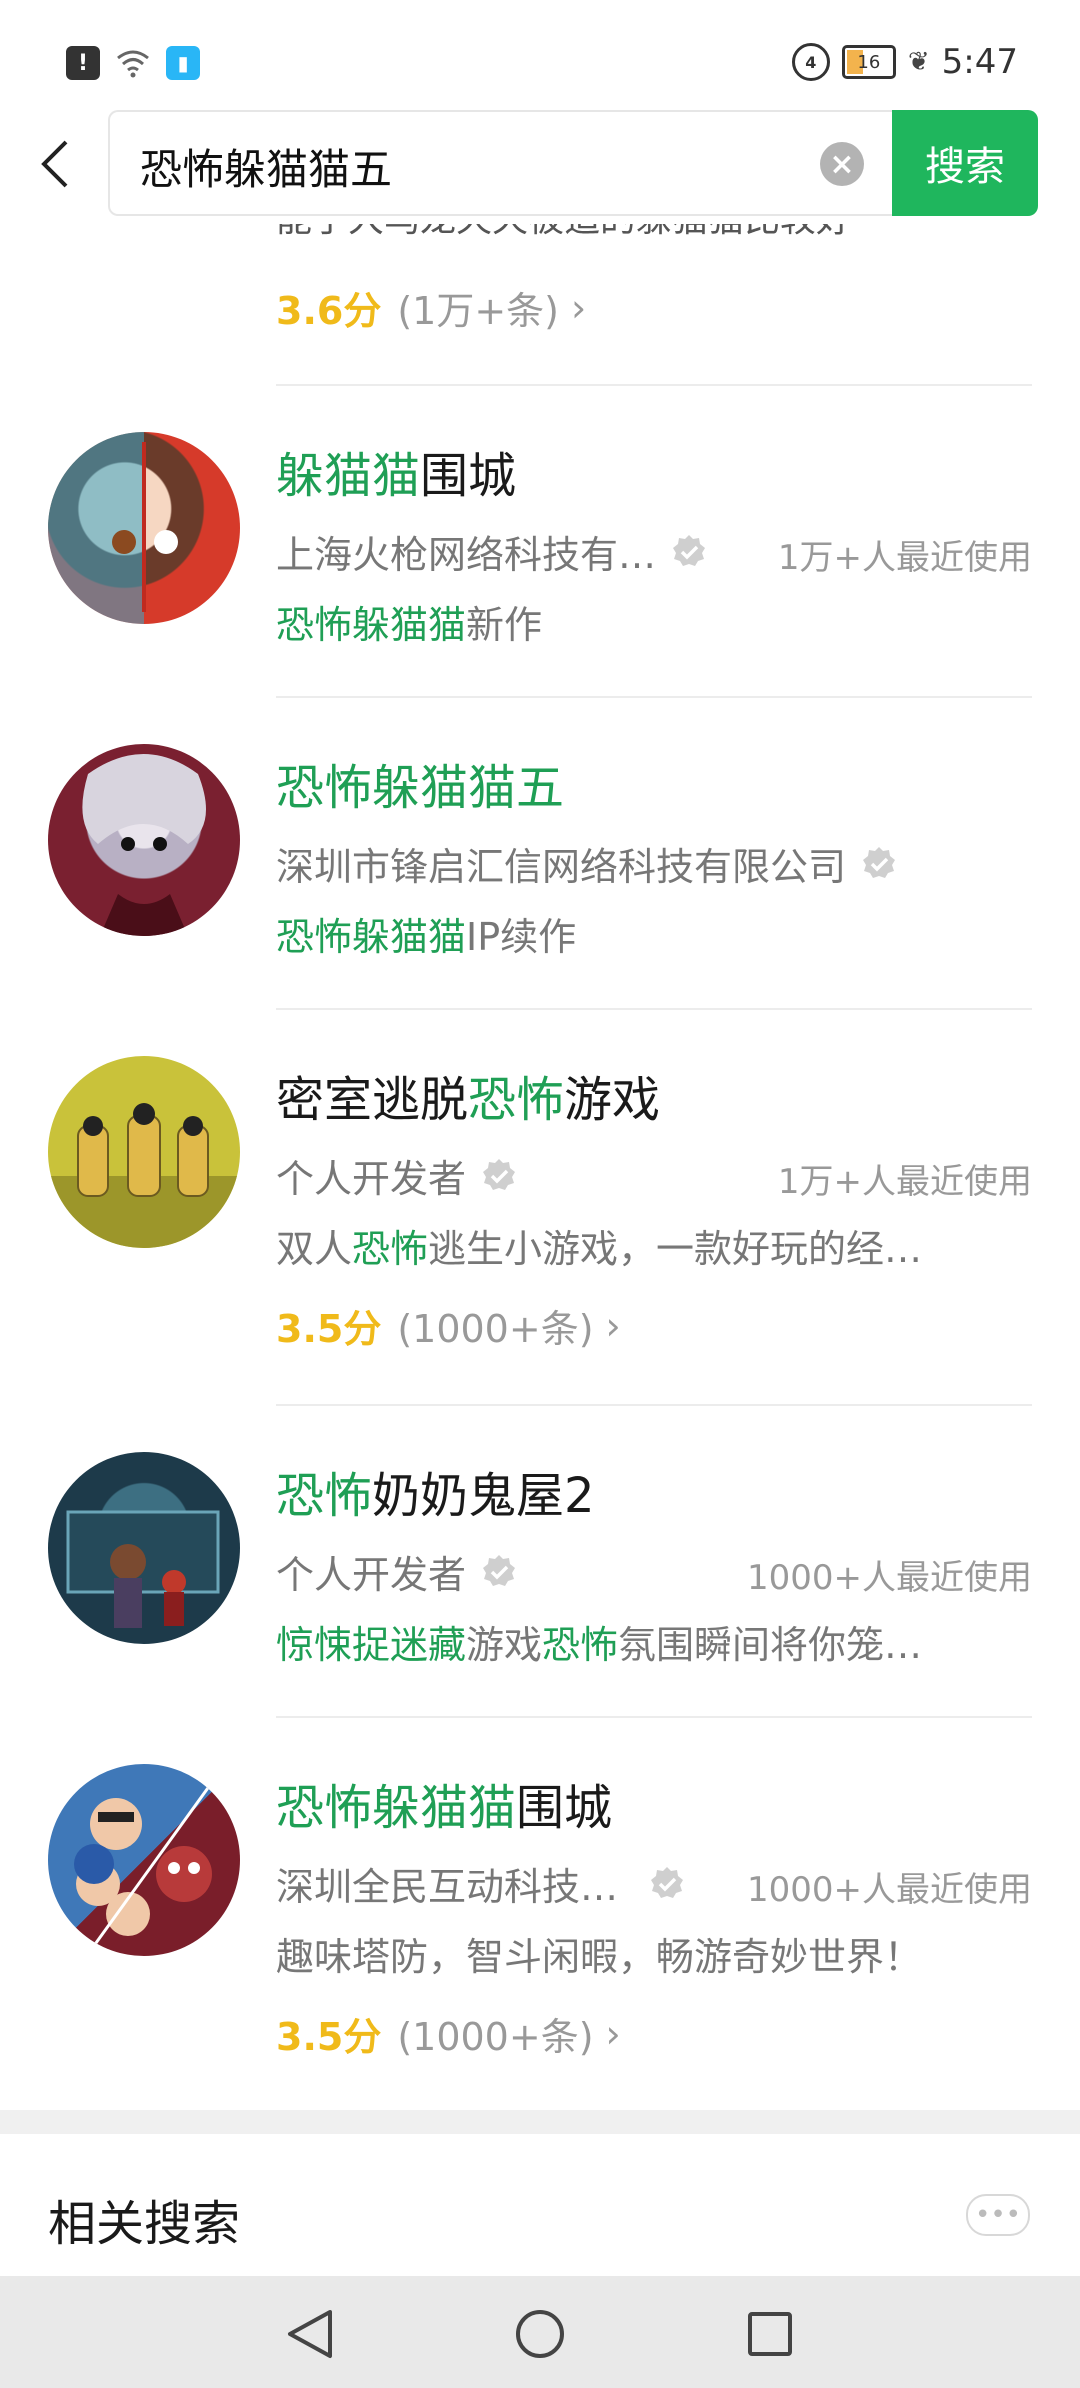 Image resolution: width=1080 pixels, height=2388 pixels. I want to click on list-item: 躲猫猫围城 上海火枪网络科技有… 1万+人最近使用 恐怖躲猫猫新作, so click(540, 540).